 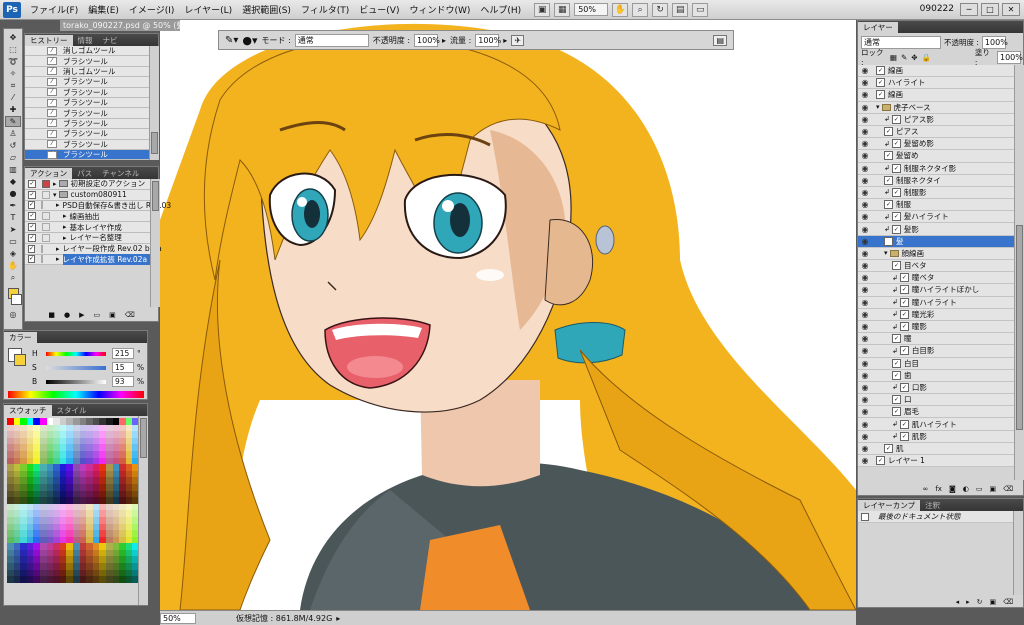 What do you see at coordinates (865, 516) in the screenshot?
I see `layer-comp-apply-box` at bounding box center [865, 516].